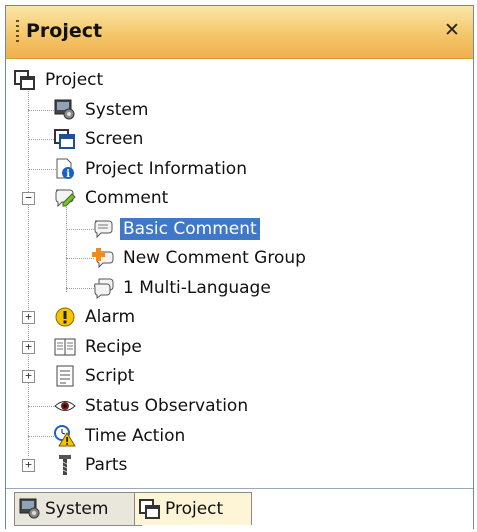  What do you see at coordinates (166, 169) in the screenshot?
I see `tree-item-label: Project Information` at bounding box center [166, 169].